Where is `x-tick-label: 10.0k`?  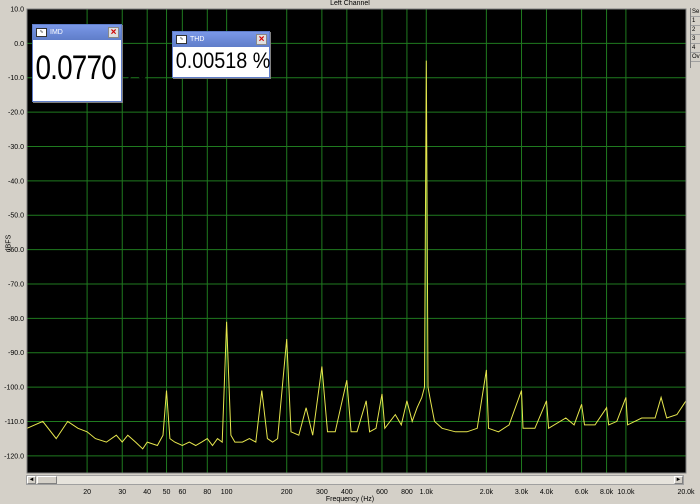 x-tick-label: 10.0k is located at coordinates (626, 492).